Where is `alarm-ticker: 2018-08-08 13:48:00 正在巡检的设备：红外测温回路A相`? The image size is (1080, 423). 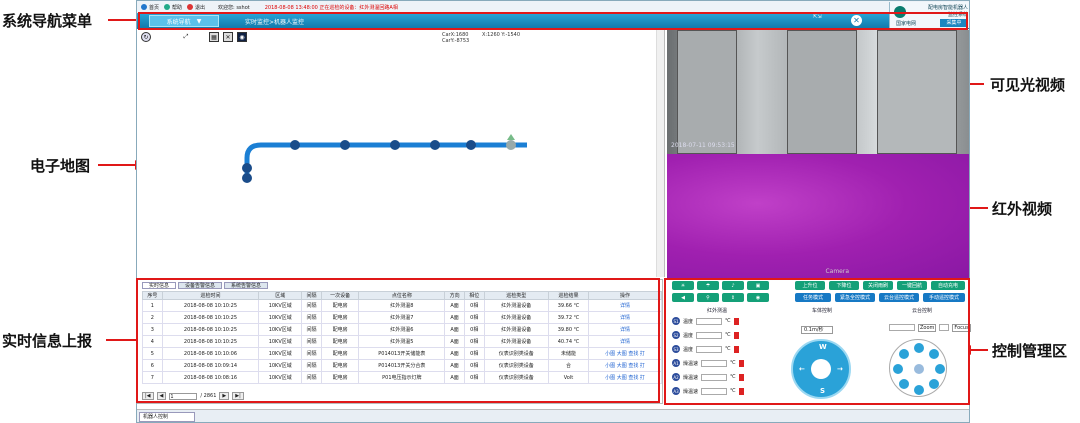
alarm-ticker: 2018-08-08 13:48:00 正在巡检的设备：红外测温回路A相 is located at coordinates (331, 7).